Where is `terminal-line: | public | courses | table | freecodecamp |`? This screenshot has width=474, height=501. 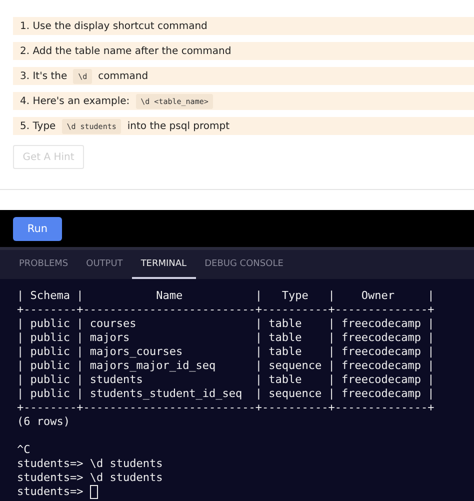 terminal-line: | public | courses | table | freecodecamp | is located at coordinates (225, 324).